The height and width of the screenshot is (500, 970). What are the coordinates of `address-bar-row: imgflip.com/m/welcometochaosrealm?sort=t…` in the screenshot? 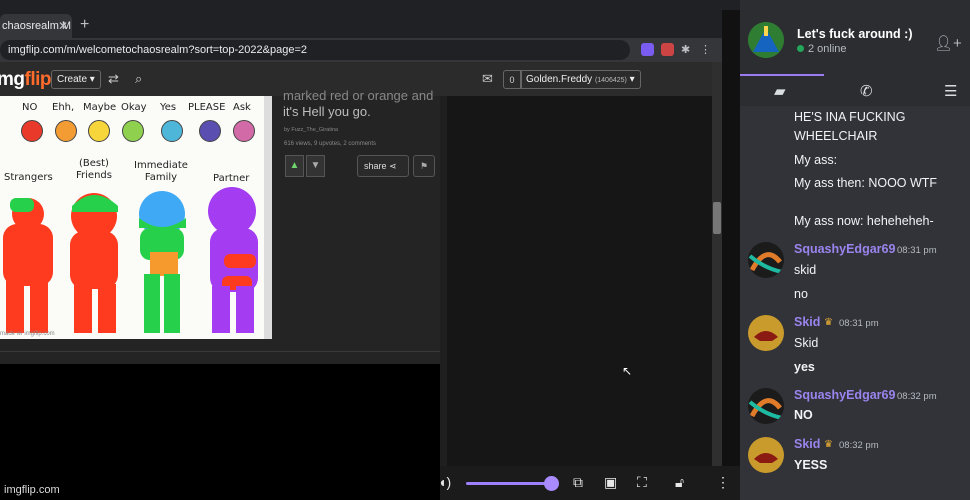 It's located at (361, 50).